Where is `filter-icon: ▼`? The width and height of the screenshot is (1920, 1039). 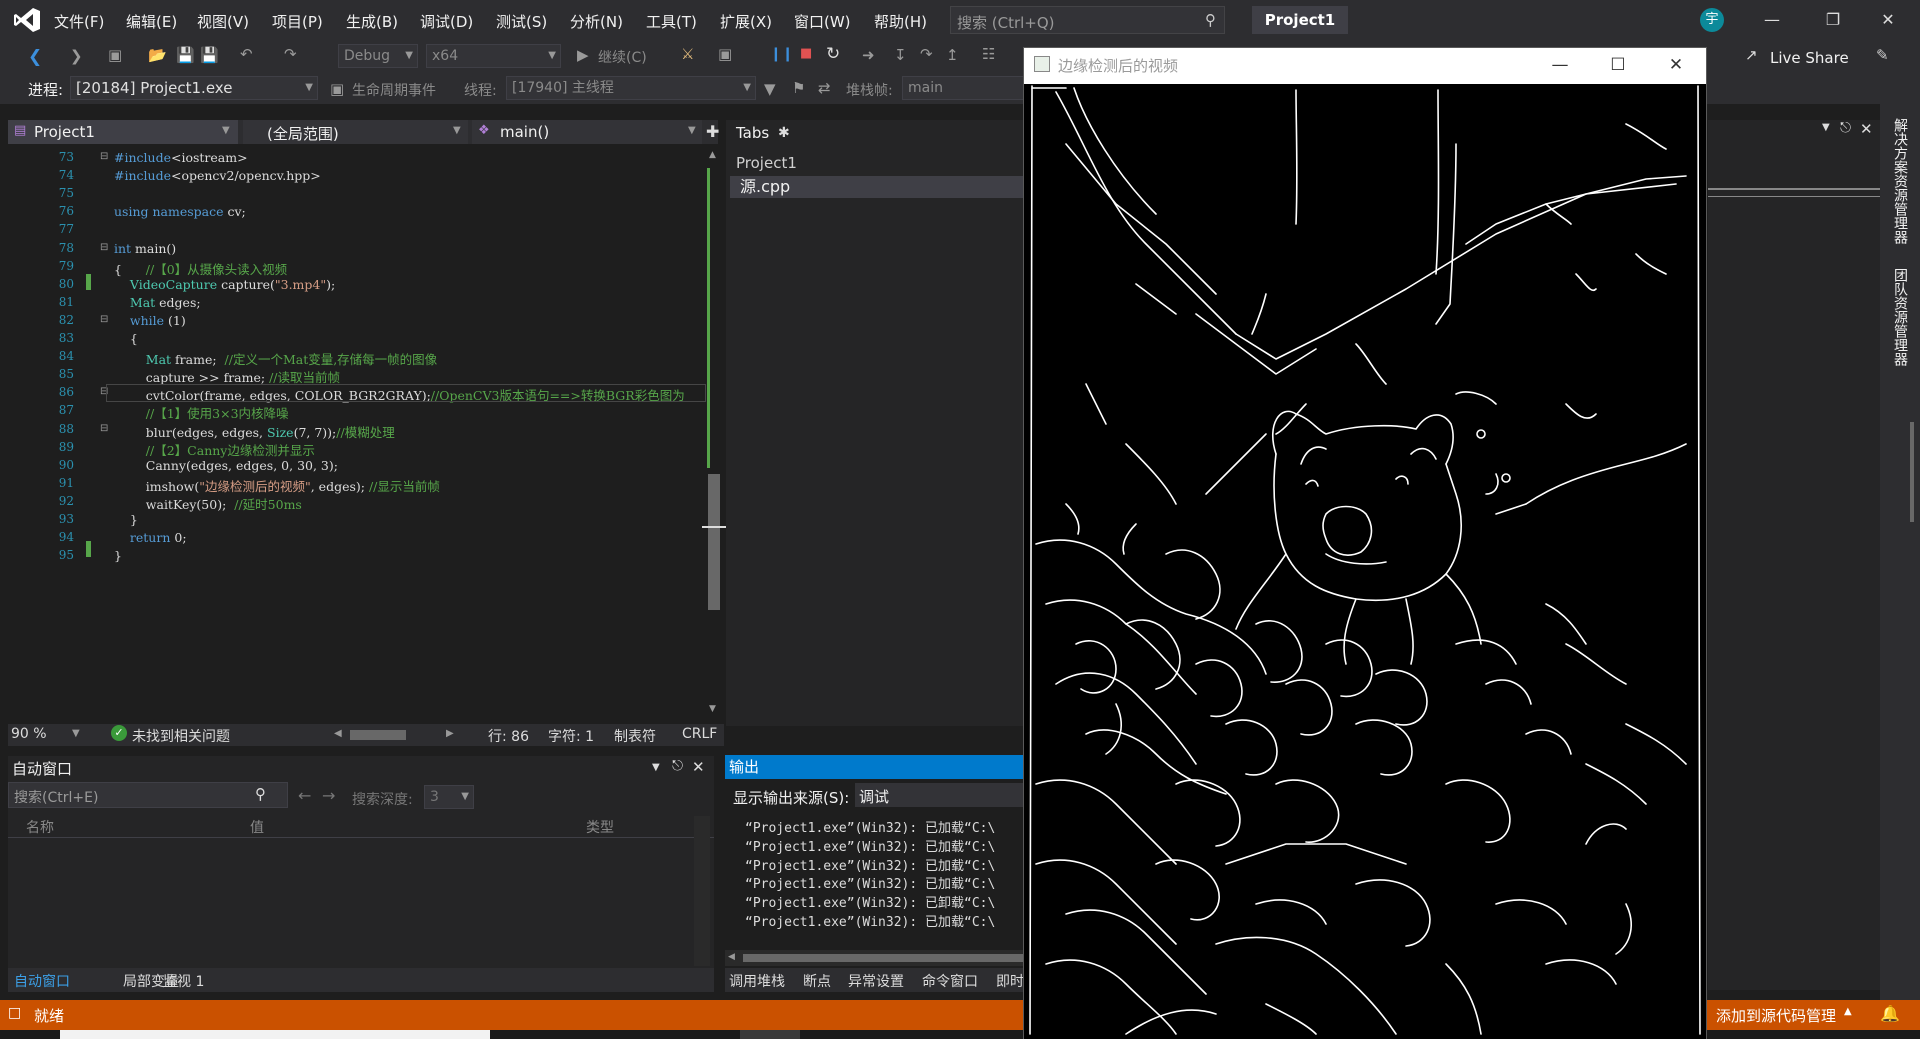
filter-icon: ▼ is located at coordinates (770, 89).